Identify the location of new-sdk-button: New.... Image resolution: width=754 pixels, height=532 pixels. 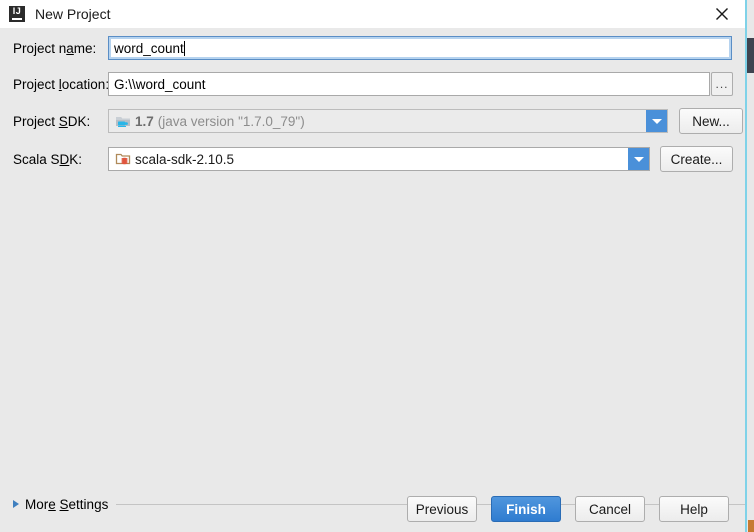
(711, 121).